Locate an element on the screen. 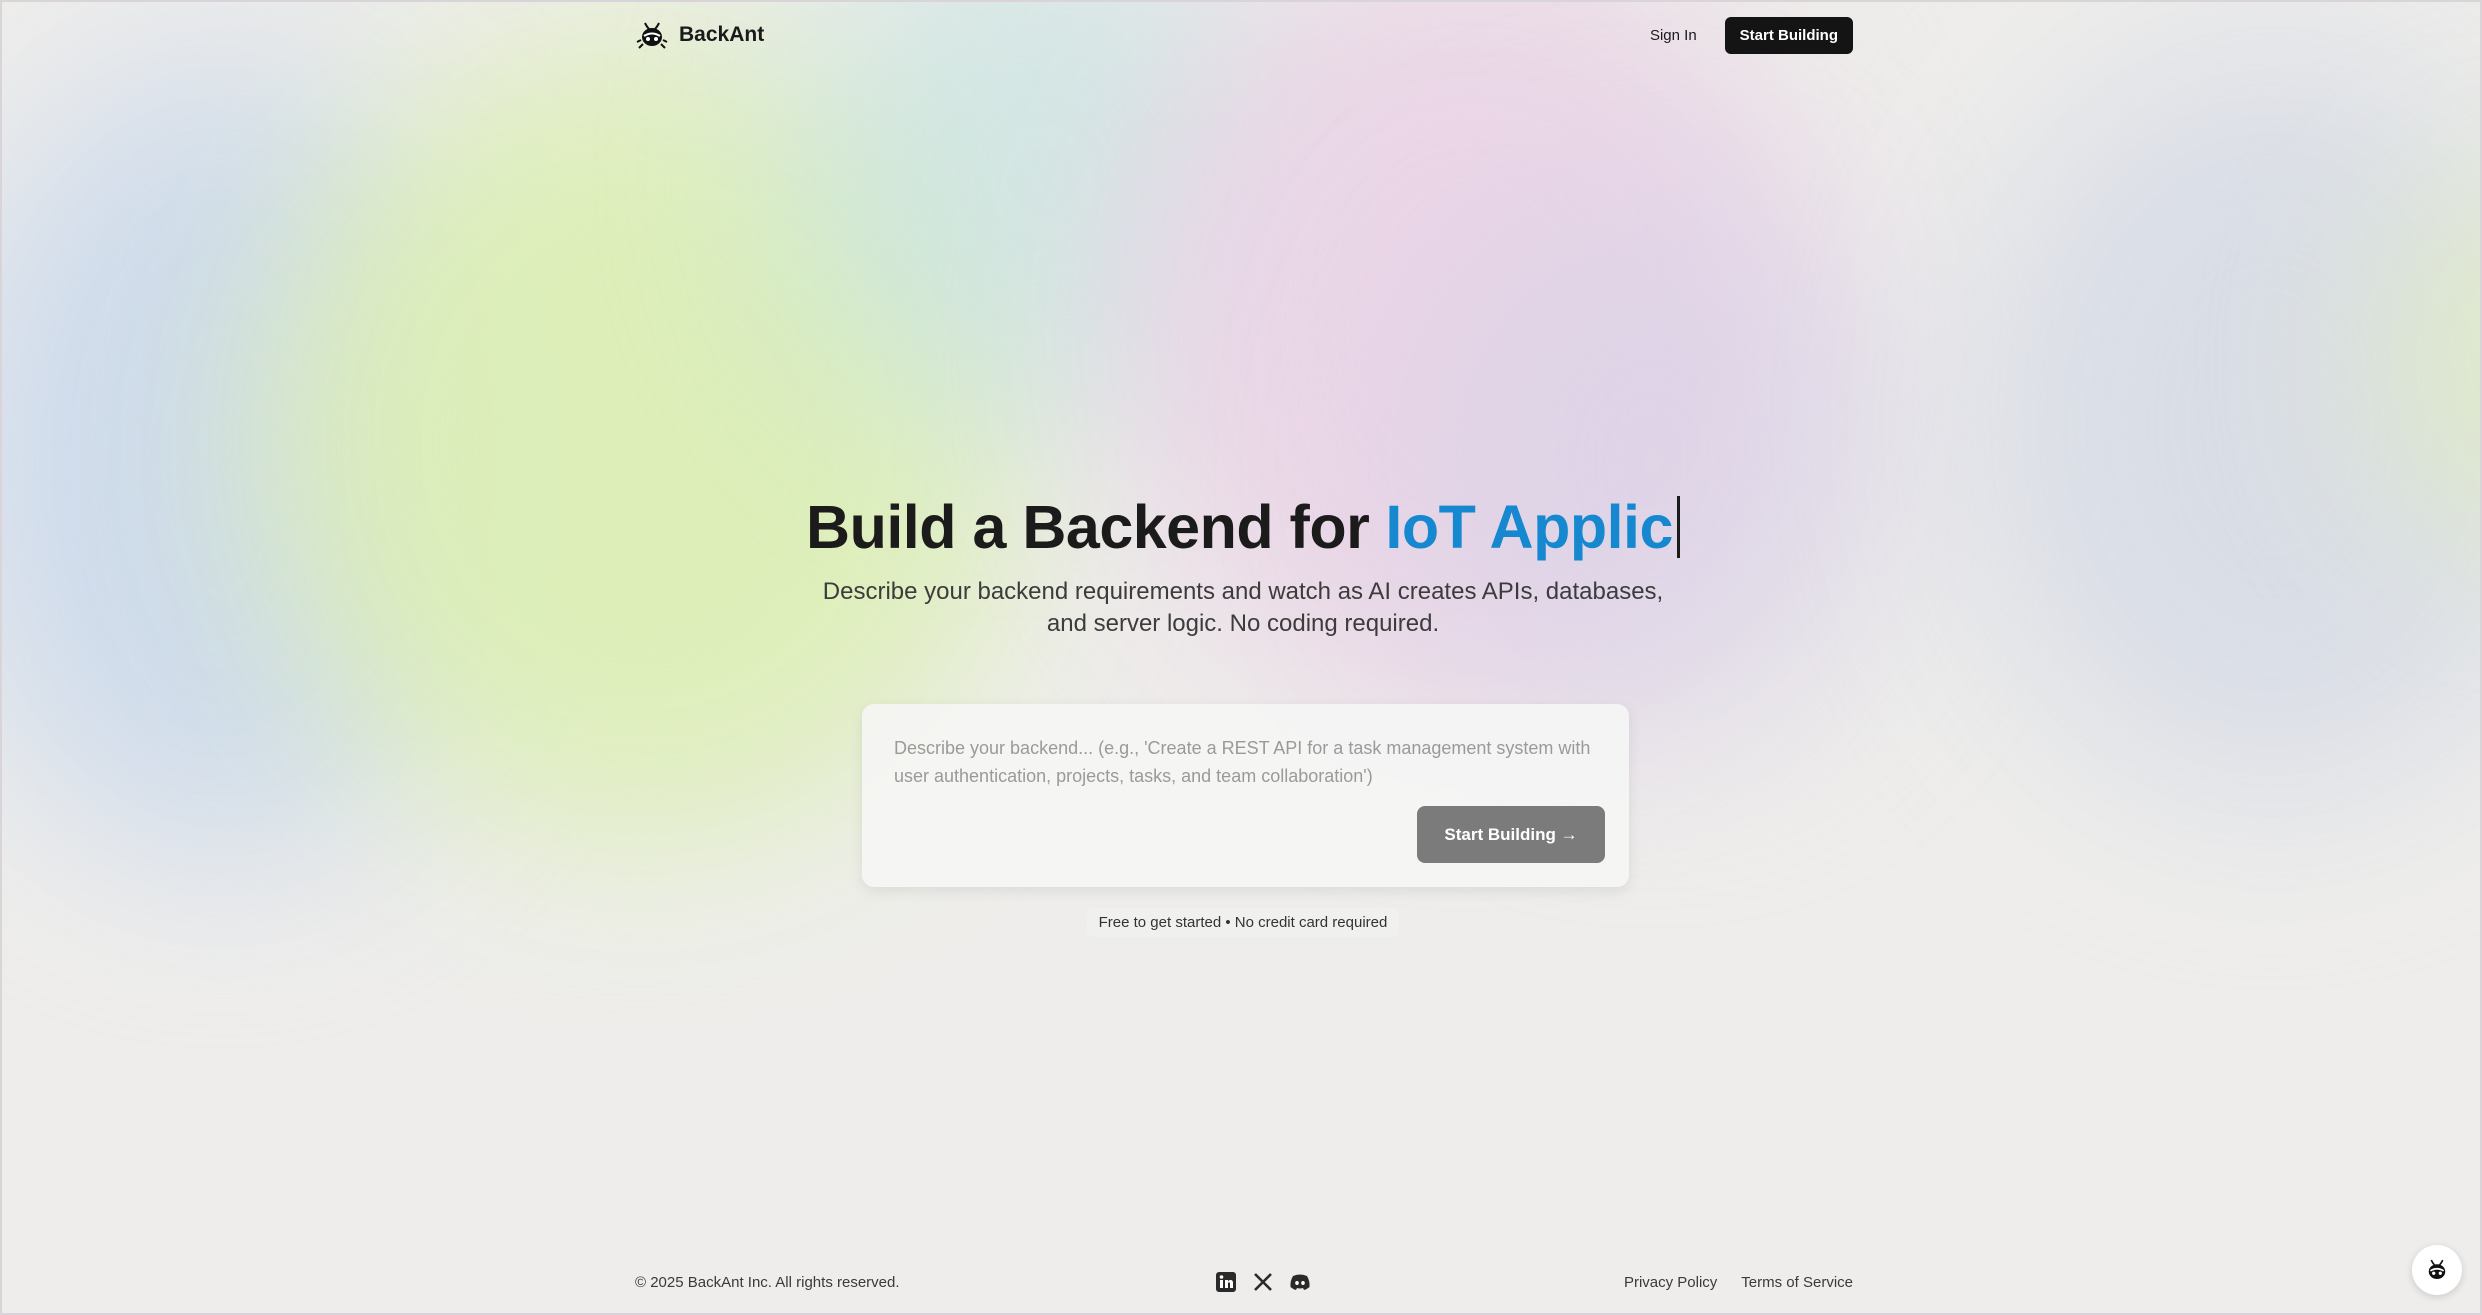 This screenshot has height=1315, width=2482. legal-links: Privacy Policy Terms of Service is located at coordinates (1738, 1282).